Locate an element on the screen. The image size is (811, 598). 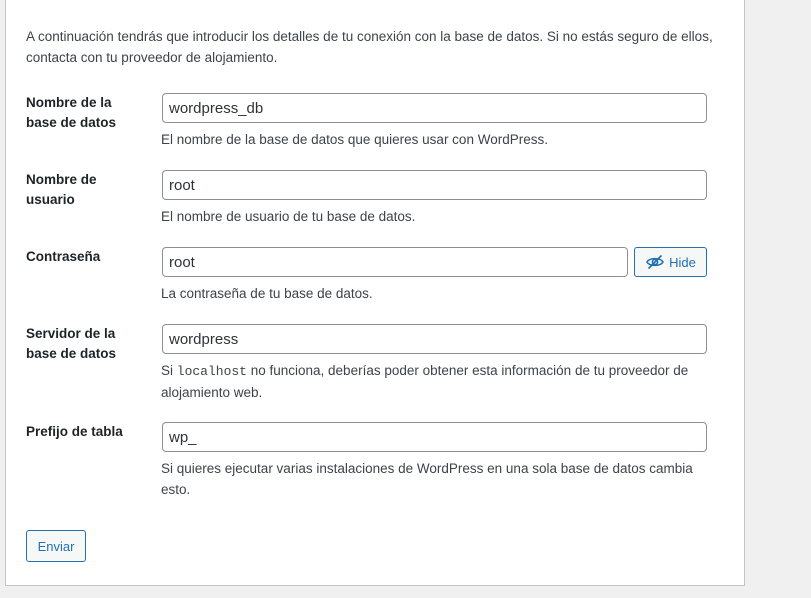
password-description: La contraseña de tu base de datos. is located at coordinates (267, 293).